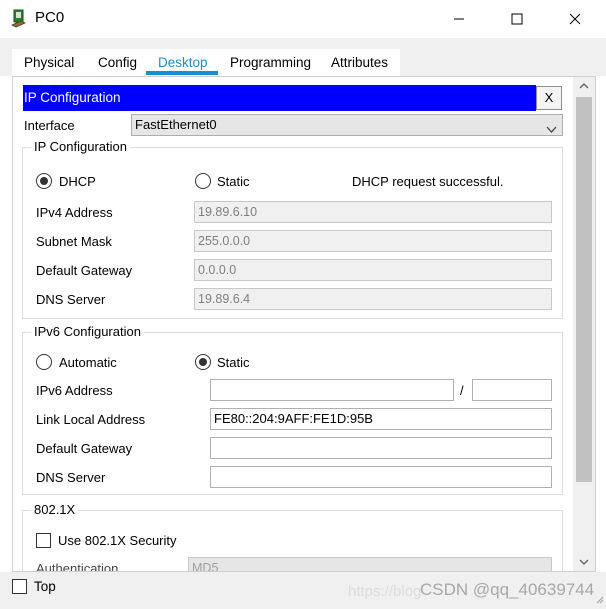 Image resolution: width=606 pixels, height=609 pixels. Describe the element at coordinates (50, 17) in the screenshot. I see `window-title: PC0` at that location.